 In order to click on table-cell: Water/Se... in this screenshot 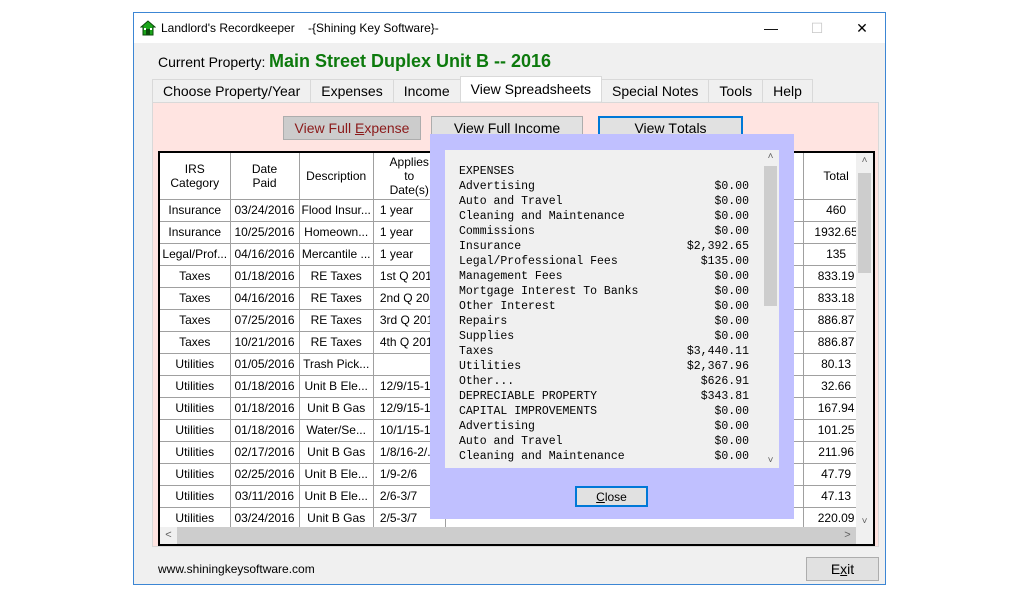, I will do `click(336, 430)`.